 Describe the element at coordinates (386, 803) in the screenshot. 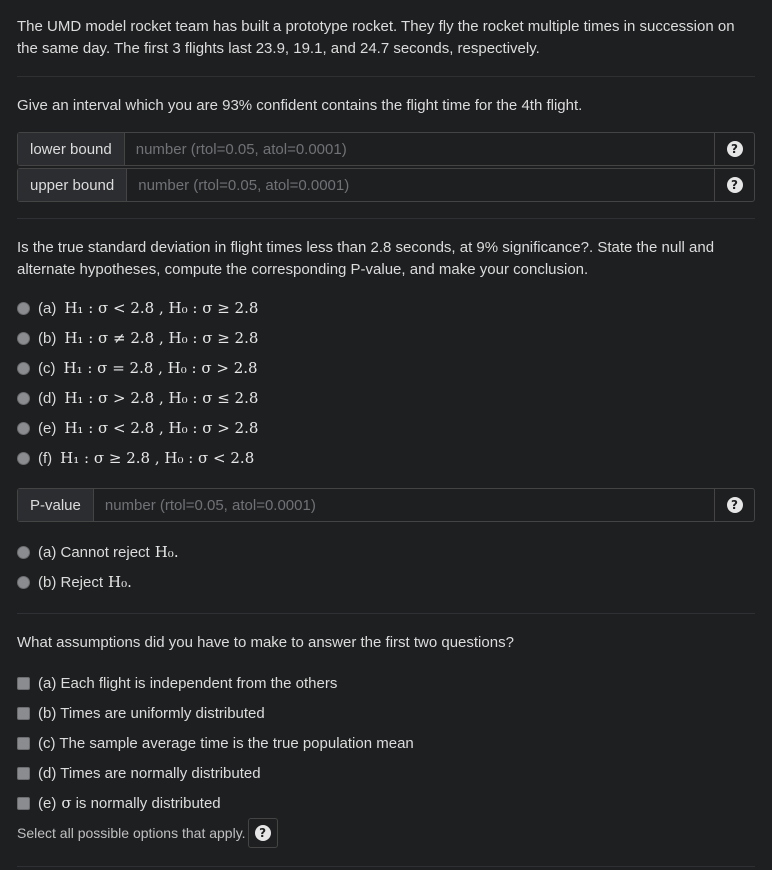

I see `assumption-option-e: (e) σ is normally distributed` at that location.